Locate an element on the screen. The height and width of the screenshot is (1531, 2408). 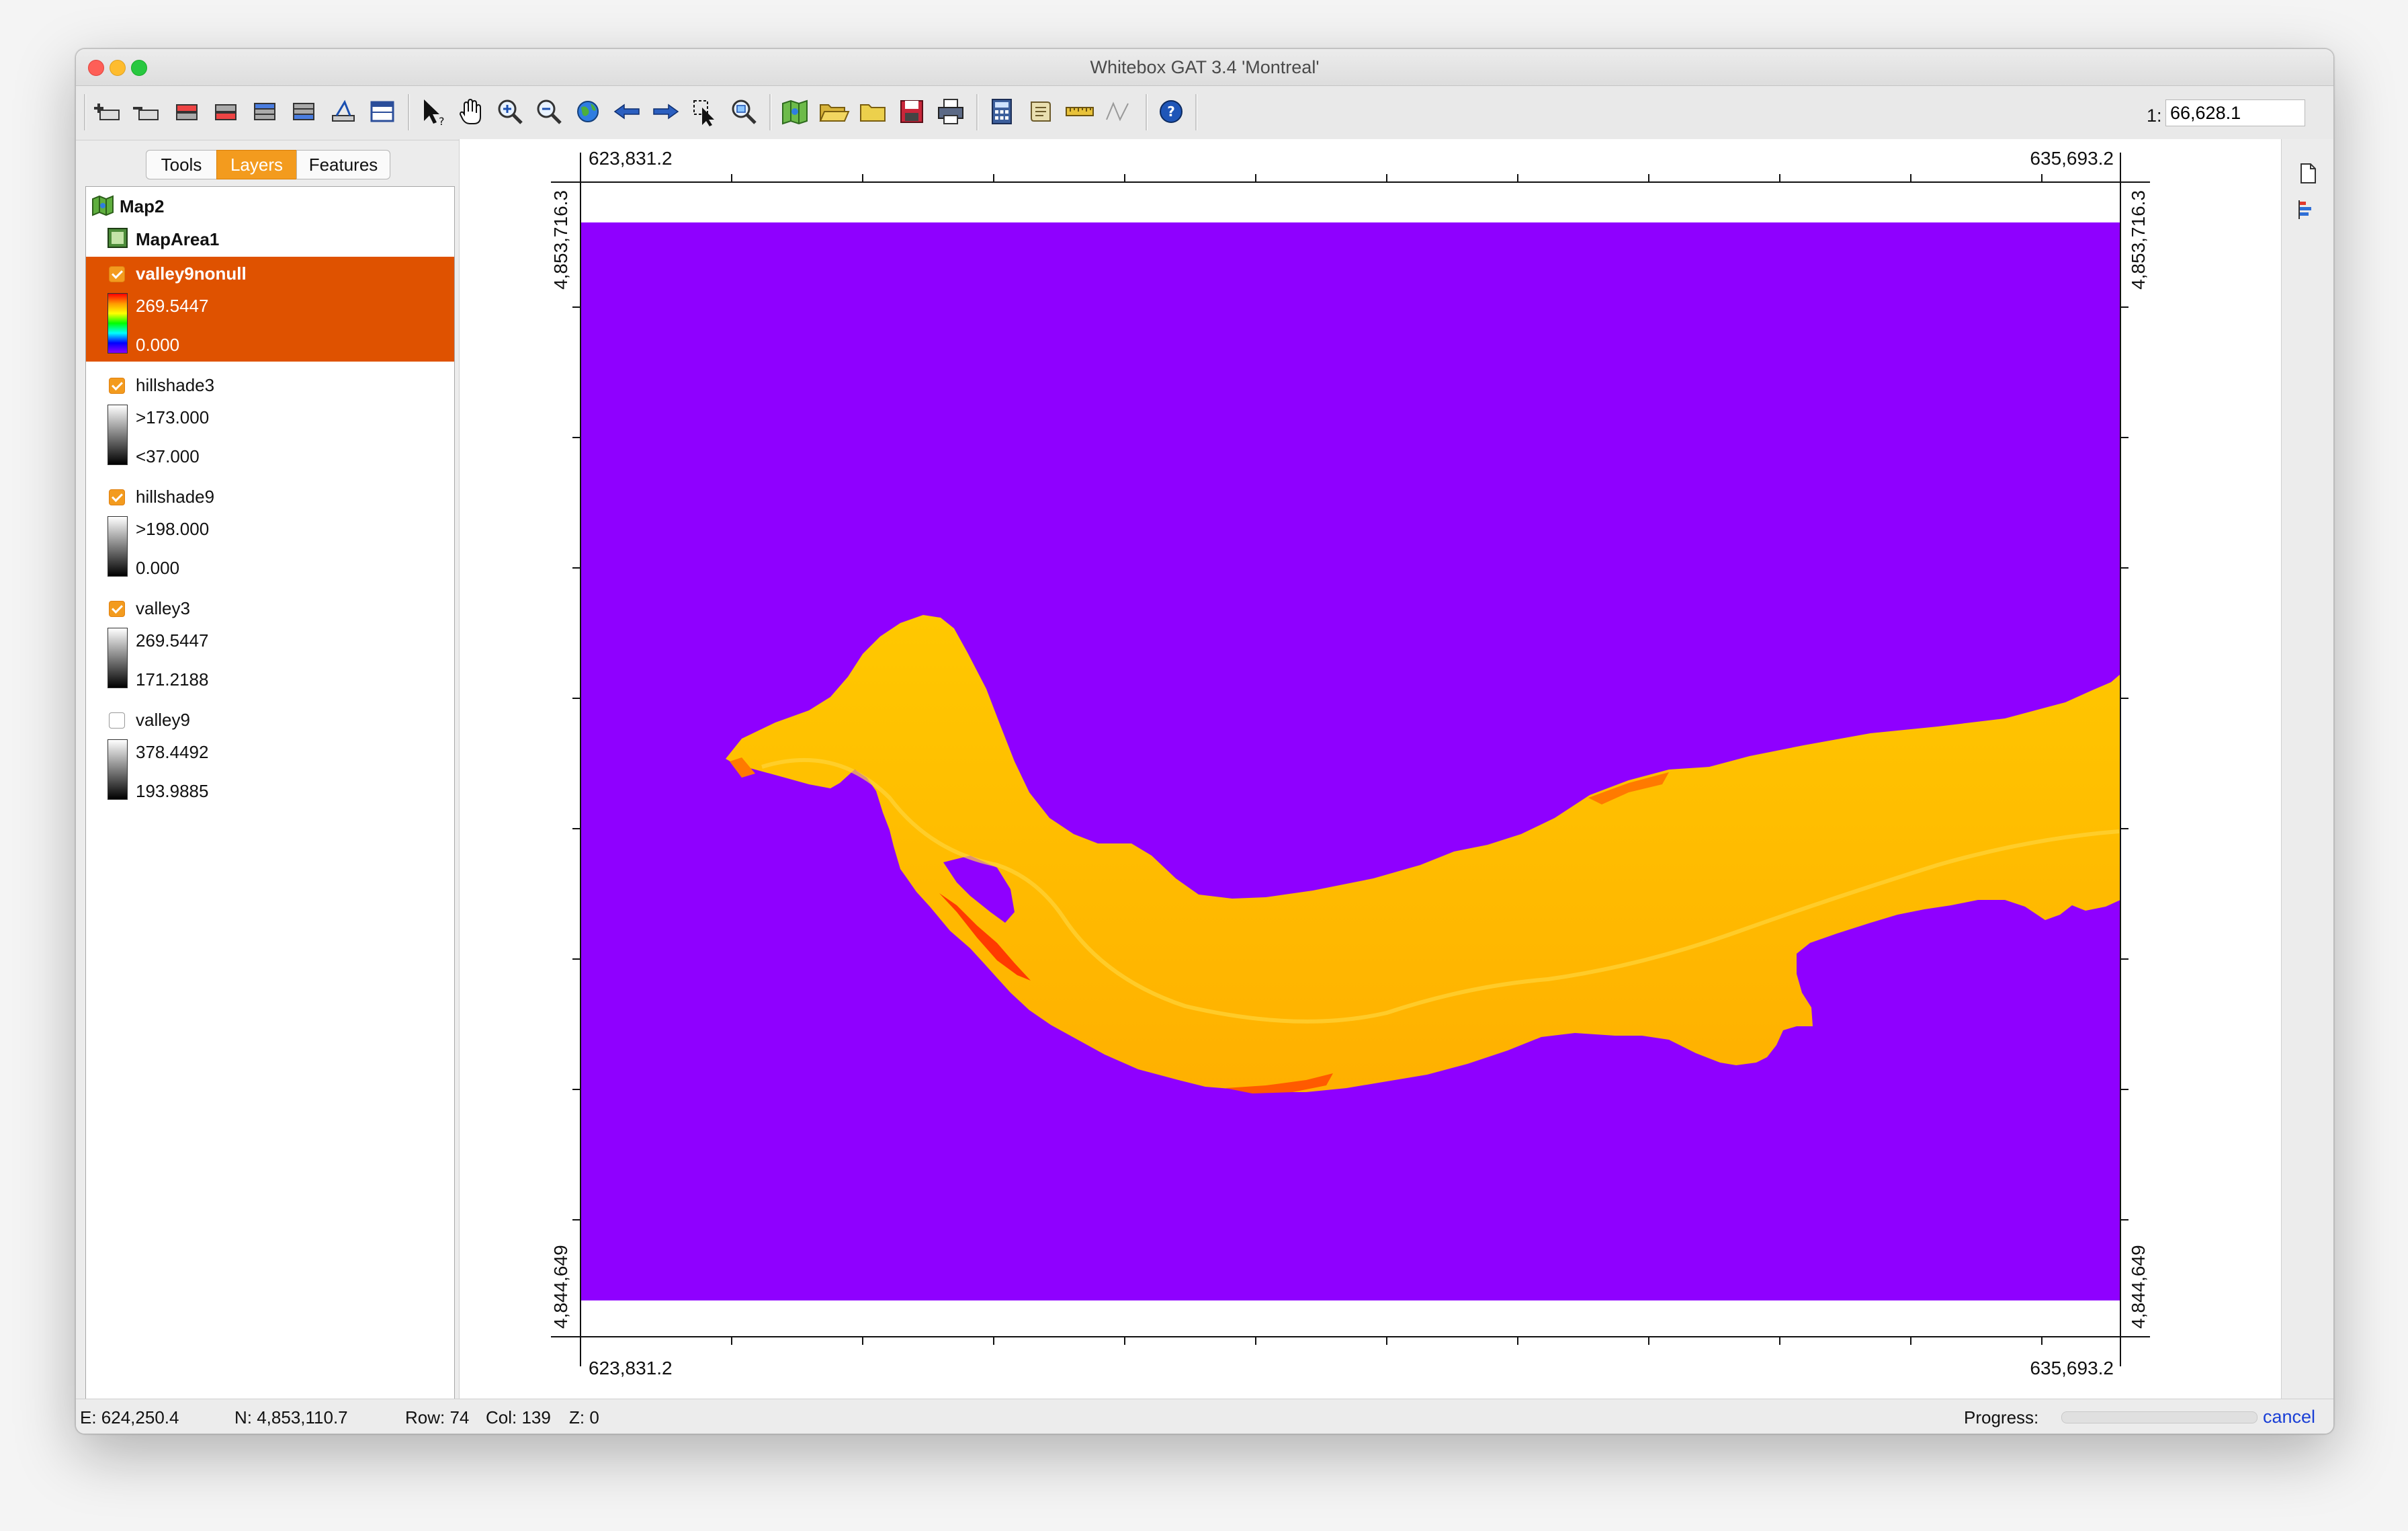
ruler-icon is located at coordinates (1080, 111).